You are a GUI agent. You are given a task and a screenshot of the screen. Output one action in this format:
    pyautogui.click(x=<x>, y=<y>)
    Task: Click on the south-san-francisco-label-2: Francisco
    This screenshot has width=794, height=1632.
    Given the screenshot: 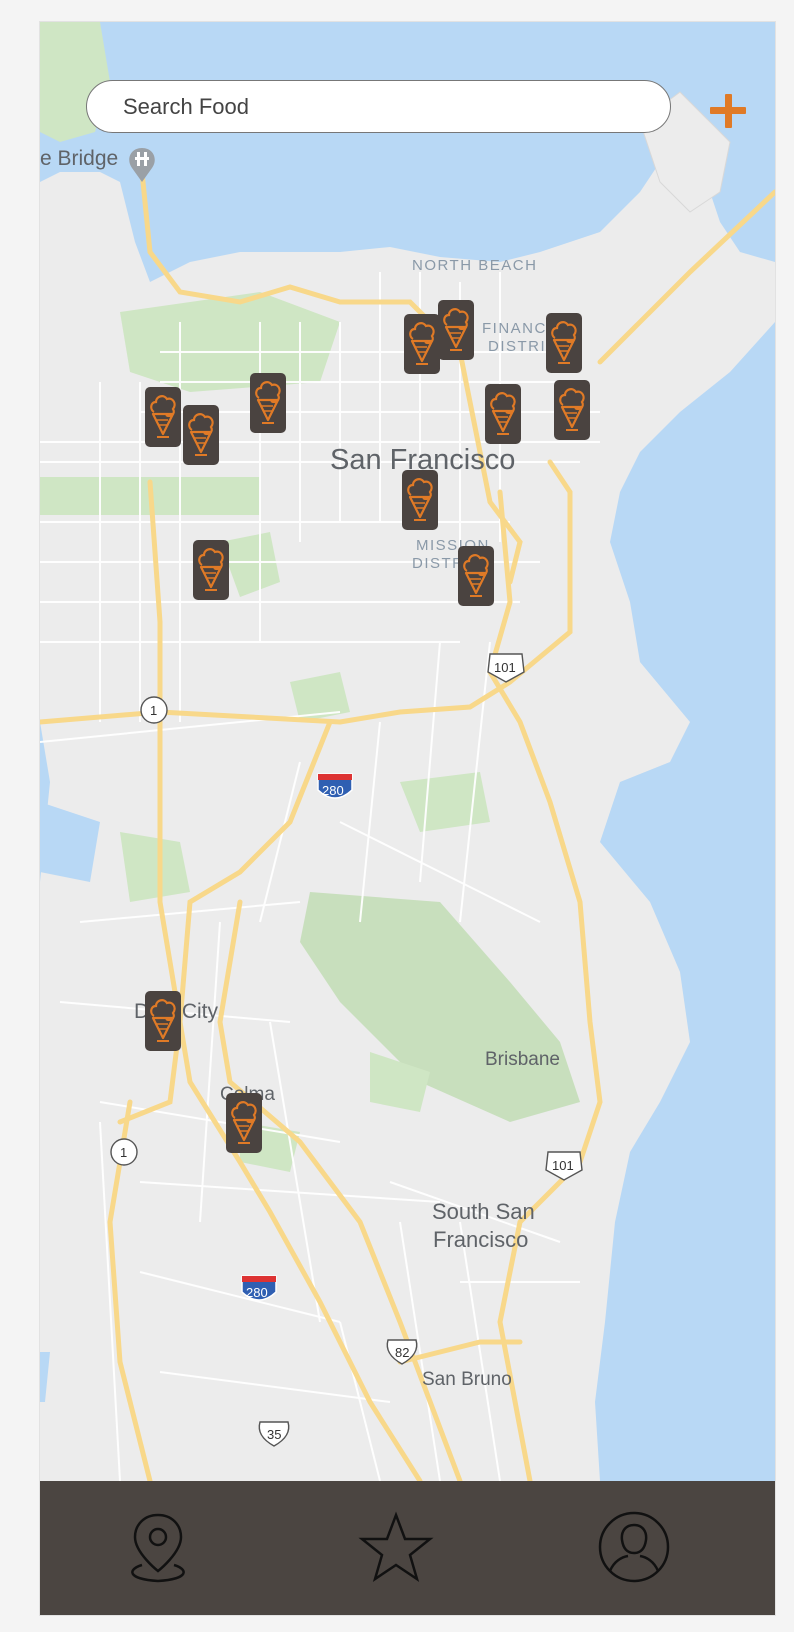 What is the action you would take?
    pyautogui.click(x=480, y=1239)
    